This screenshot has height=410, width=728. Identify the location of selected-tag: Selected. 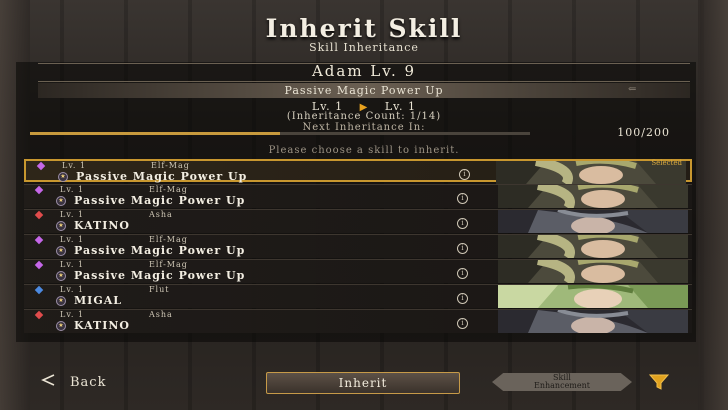
(666, 163).